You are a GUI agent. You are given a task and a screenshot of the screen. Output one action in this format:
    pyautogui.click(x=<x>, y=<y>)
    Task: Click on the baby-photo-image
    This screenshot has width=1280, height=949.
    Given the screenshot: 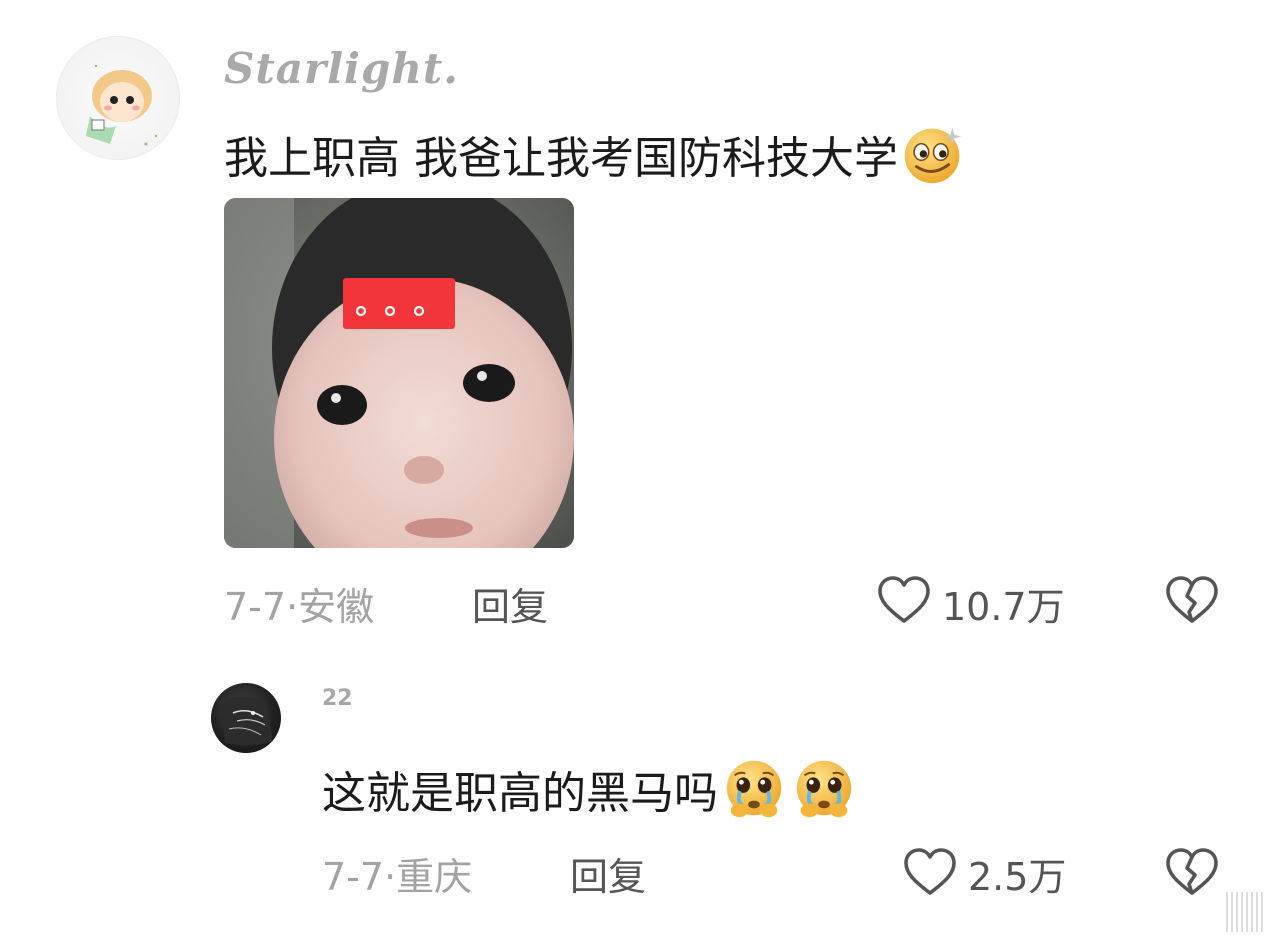 What is the action you would take?
    pyautogui.click(x=399, y=373)
    